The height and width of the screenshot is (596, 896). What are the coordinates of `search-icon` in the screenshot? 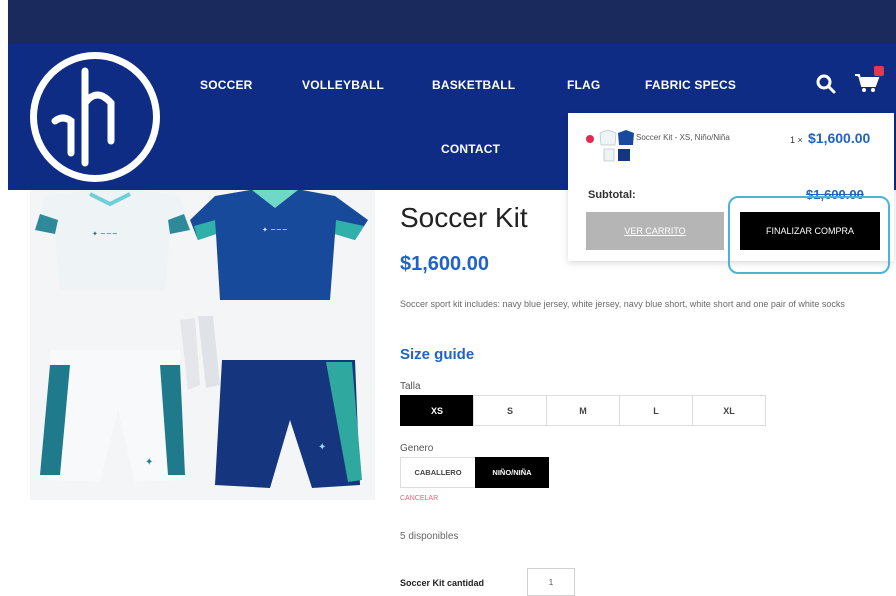 It's located at (826, 84).